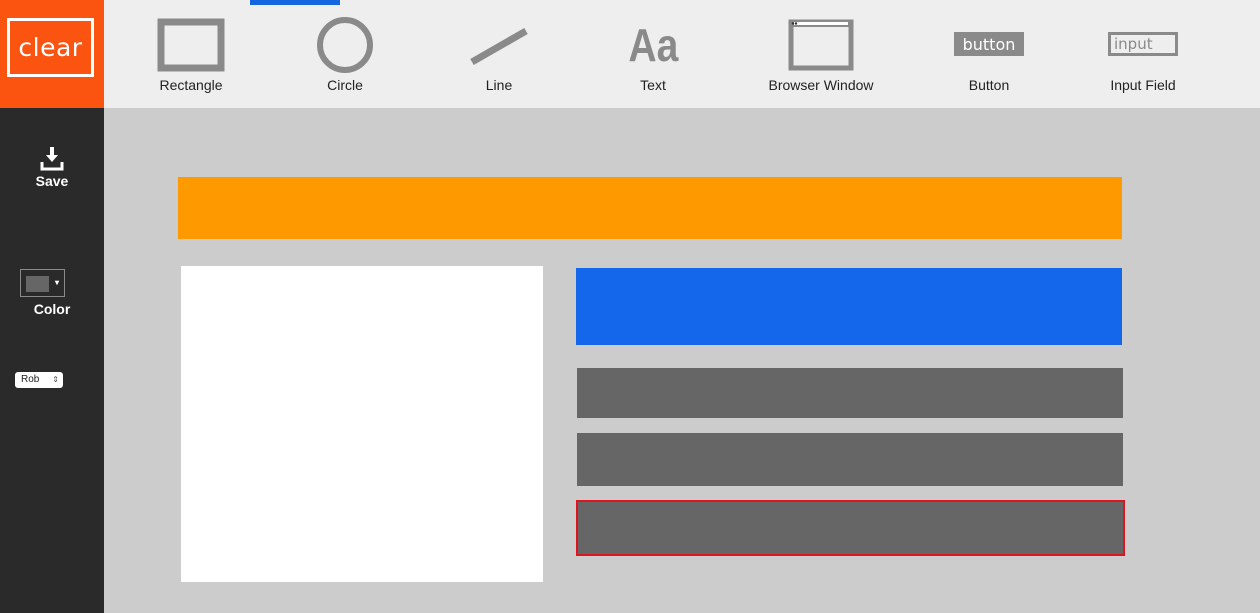  I want to click on tool-label: Circle, so click(345, 85).